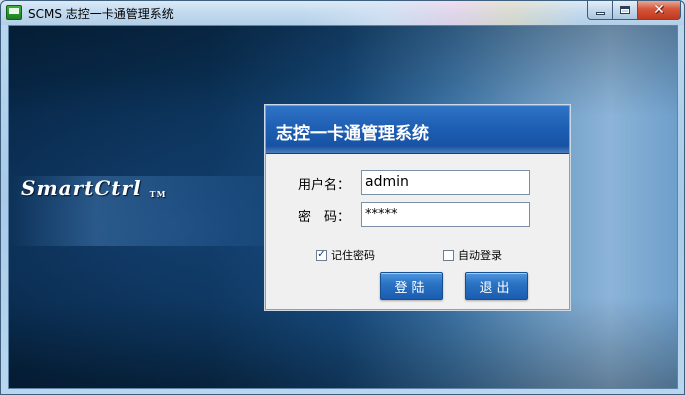 This screenshot has width=685, height=395. Describe the element at coordinates (352, 134) in the screenshot. I see `login-dialog-title: 志控一卡通管理系统` at that location.